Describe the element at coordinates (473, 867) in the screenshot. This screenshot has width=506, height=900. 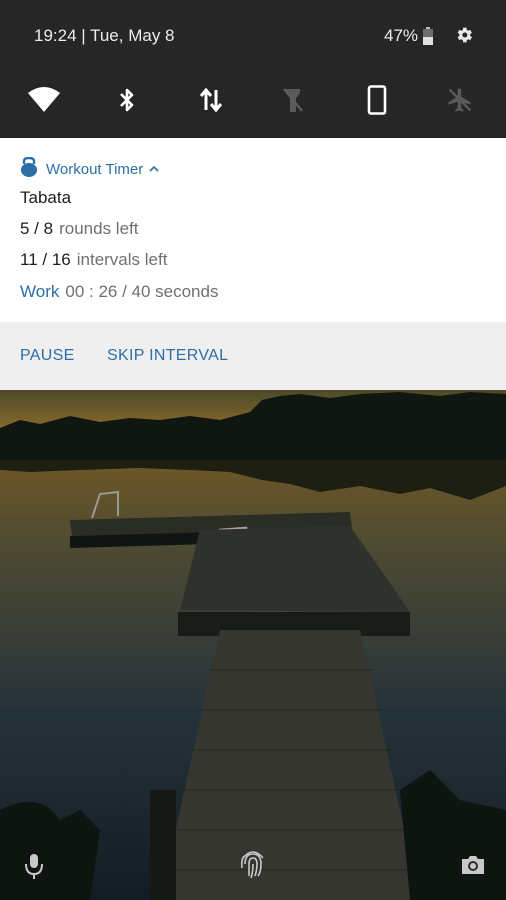
I see `camera-icon` at that location.